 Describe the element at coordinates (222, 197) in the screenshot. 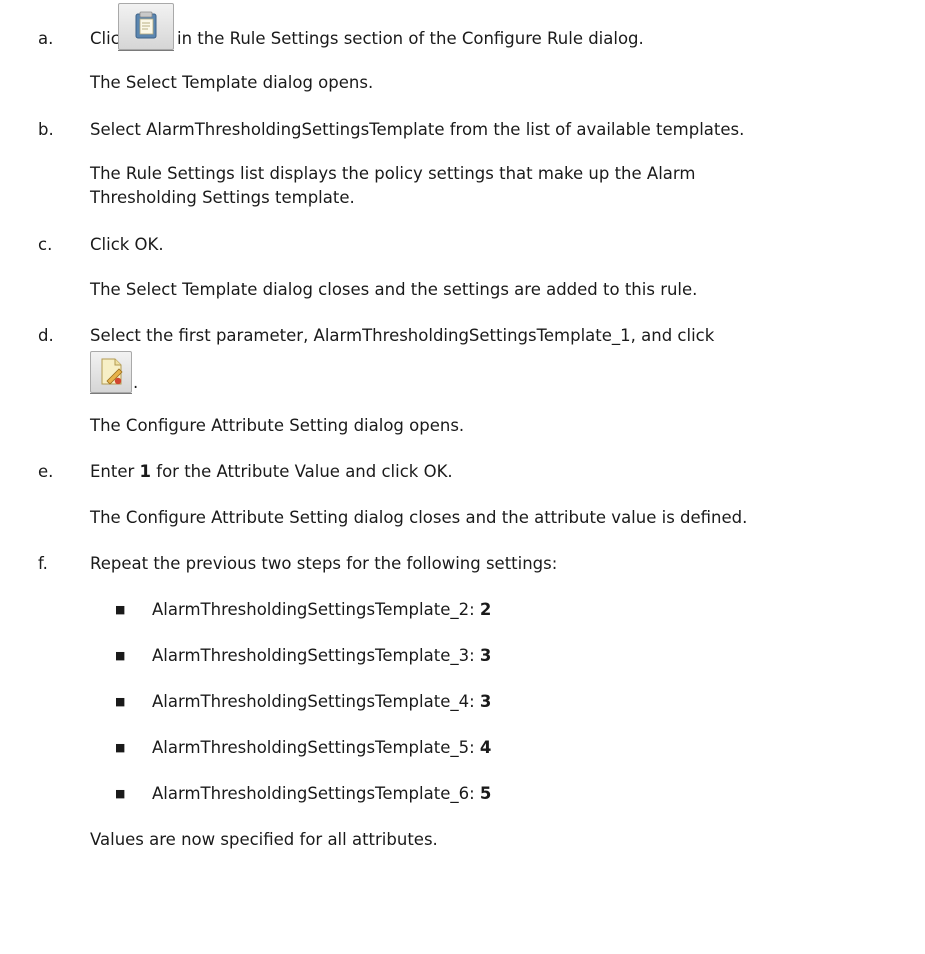

I see `step-b-result-line2: Thresholding Settings template.` at that location.